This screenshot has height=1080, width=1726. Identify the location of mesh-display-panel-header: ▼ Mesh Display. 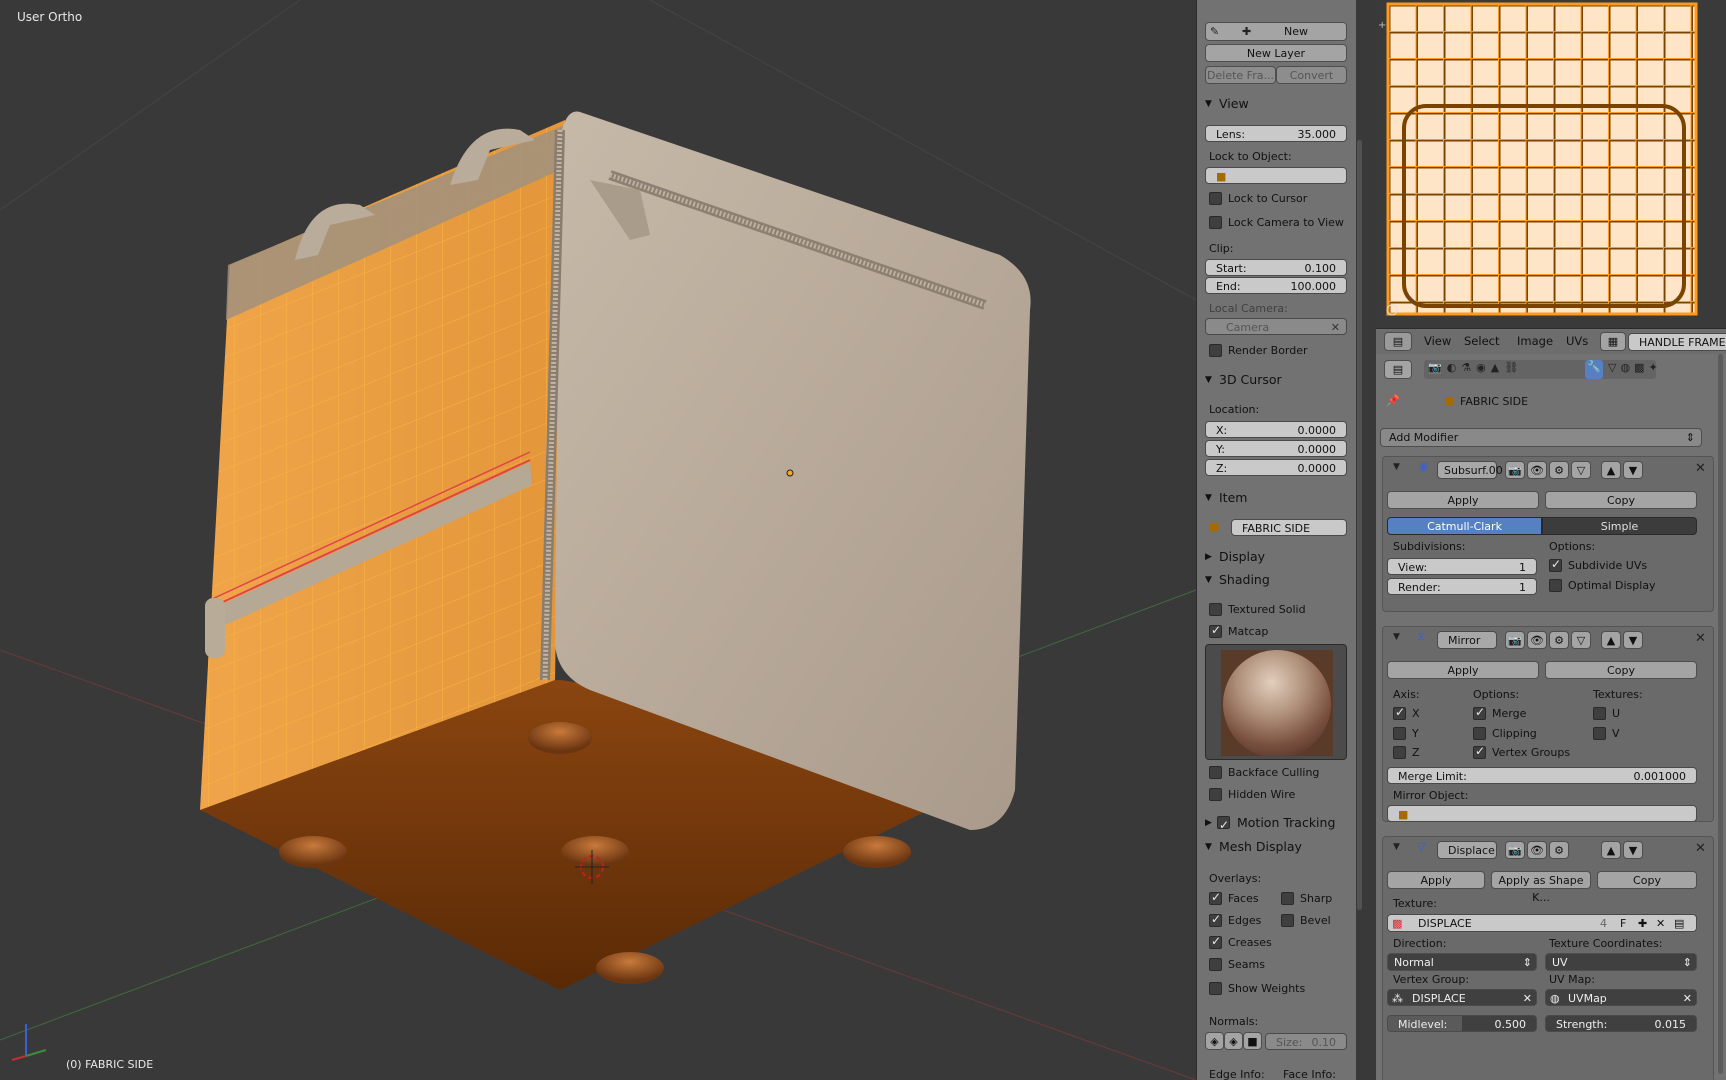
(1276, 847).